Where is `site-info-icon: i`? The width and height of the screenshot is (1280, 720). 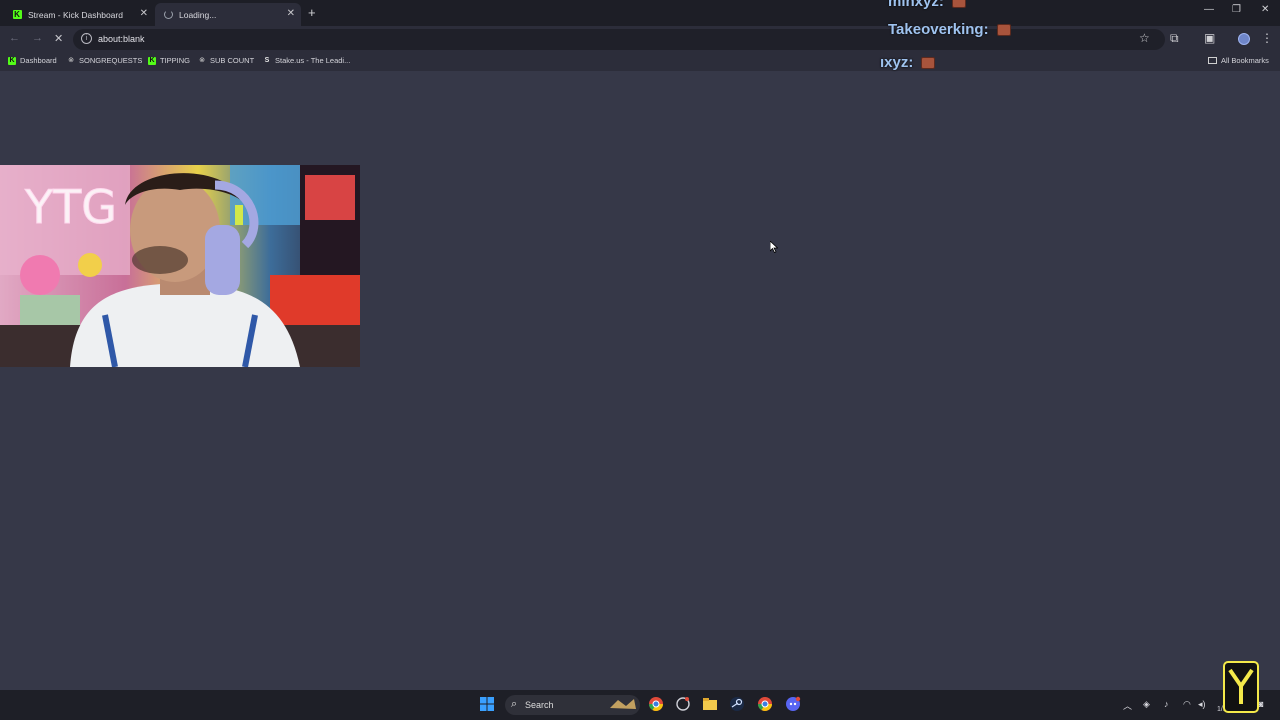
site-info-icon: i is located at coordinates (86, 38).